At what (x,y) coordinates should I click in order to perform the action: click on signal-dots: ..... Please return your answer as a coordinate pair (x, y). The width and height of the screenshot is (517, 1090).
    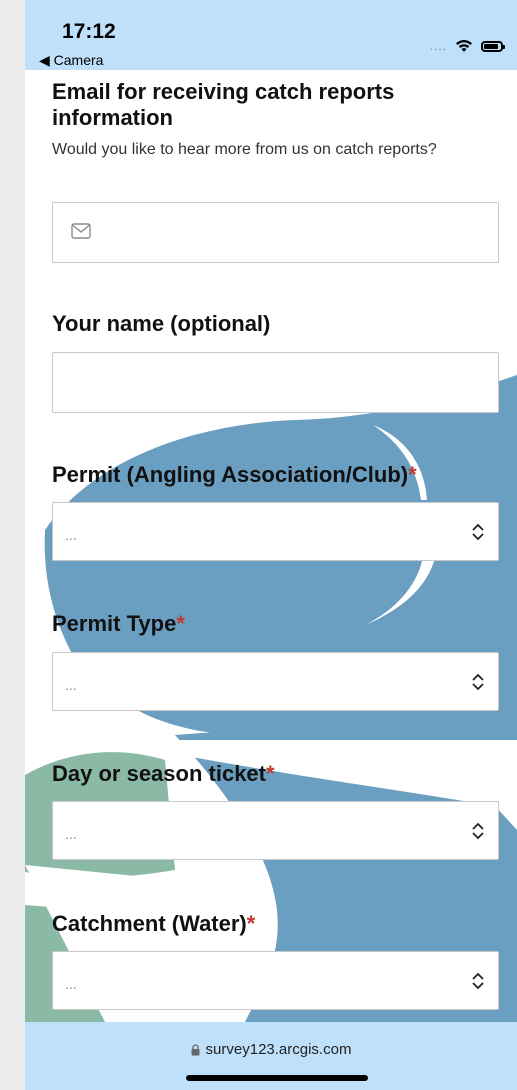
    Looking at the image, I should click on (438, 46).